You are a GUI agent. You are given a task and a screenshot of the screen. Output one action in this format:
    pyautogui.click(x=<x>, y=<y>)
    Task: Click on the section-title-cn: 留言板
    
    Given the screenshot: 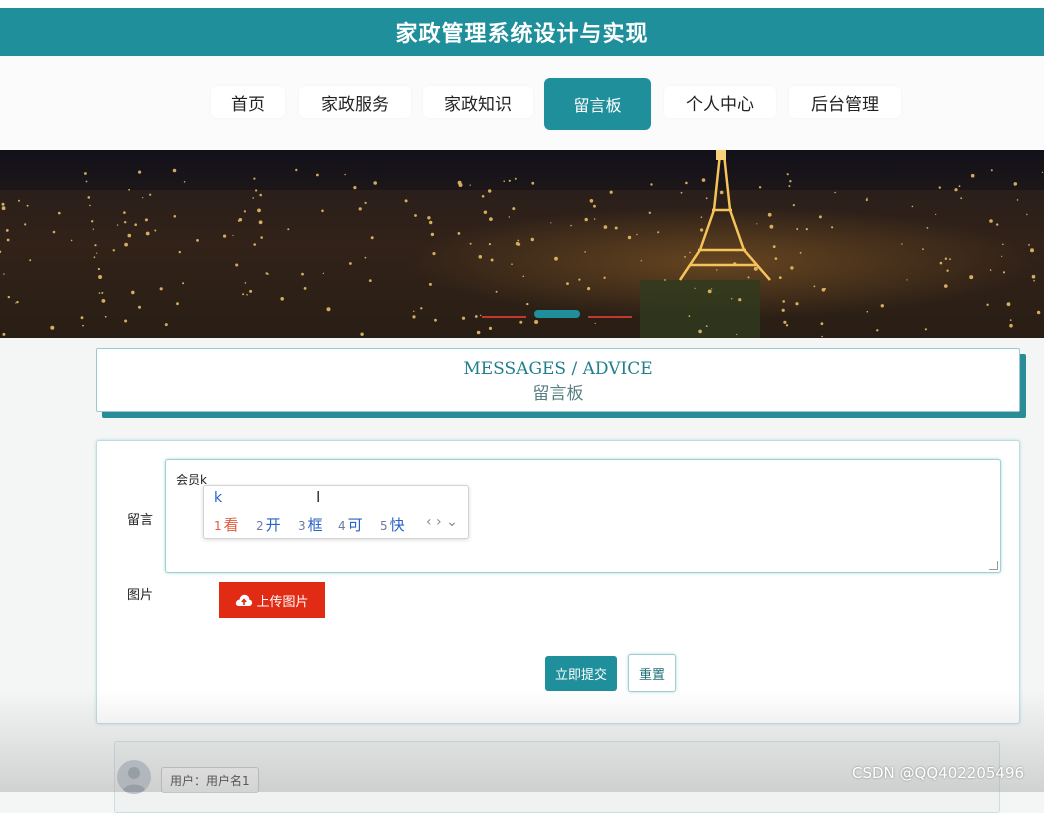 What is the action you would take?
    pyautogui.click(x=558, y=394)
    